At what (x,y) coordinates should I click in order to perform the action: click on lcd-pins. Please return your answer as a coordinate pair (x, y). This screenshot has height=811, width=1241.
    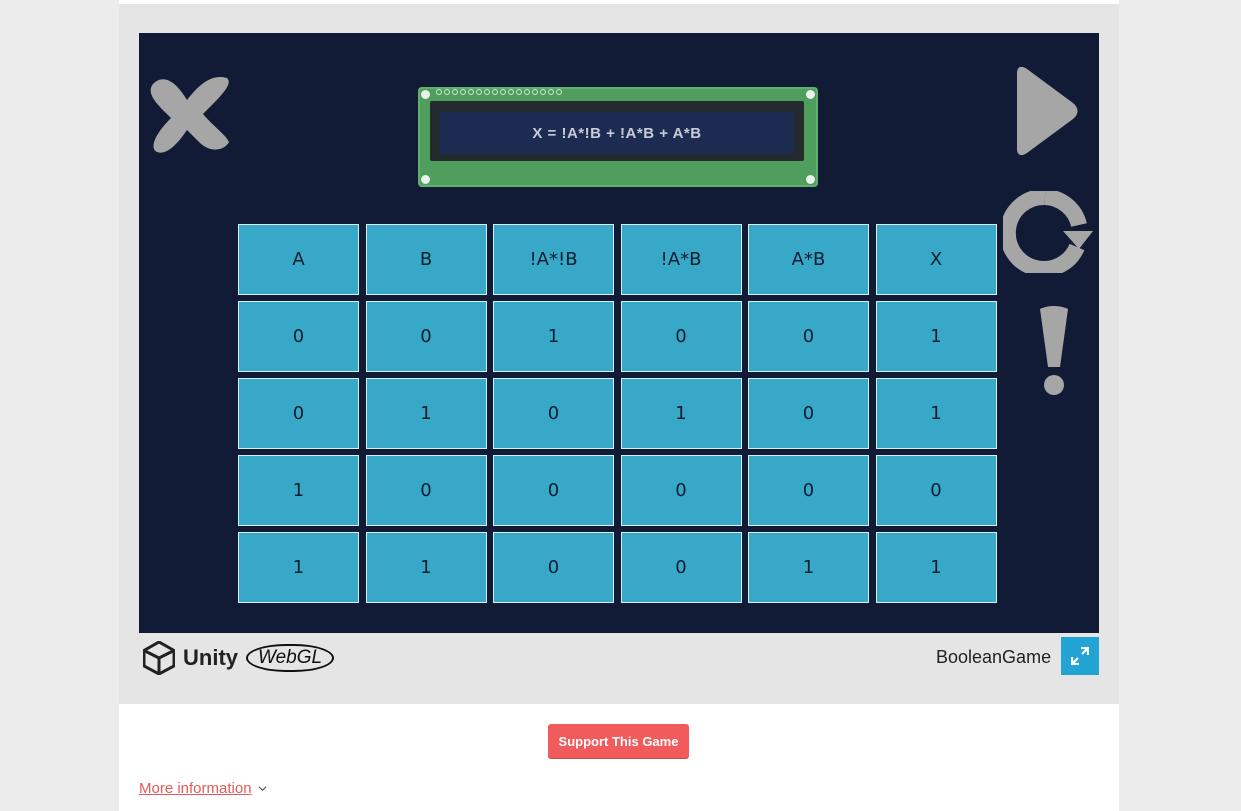
    Looking at the image, I should click on (506, 95).